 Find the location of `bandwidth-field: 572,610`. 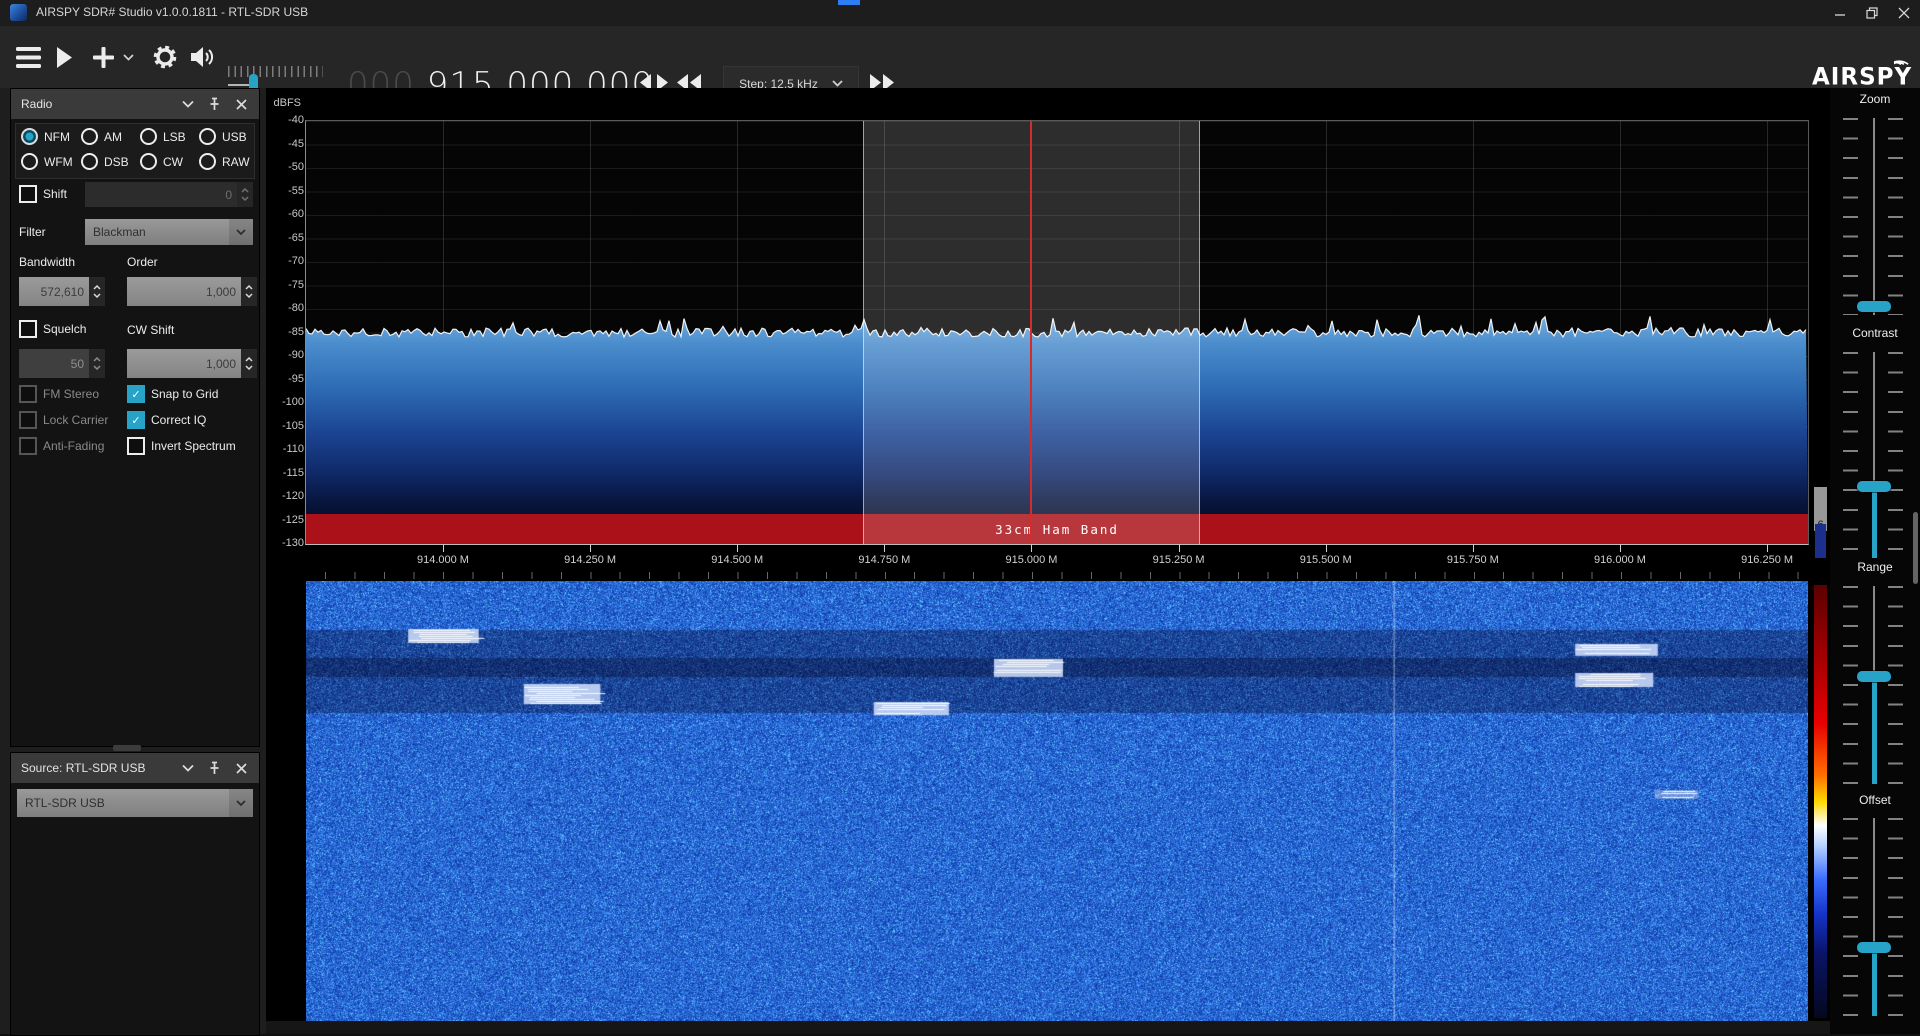

bandwidth-field: 572,610 is located at coordinates (54, 291).